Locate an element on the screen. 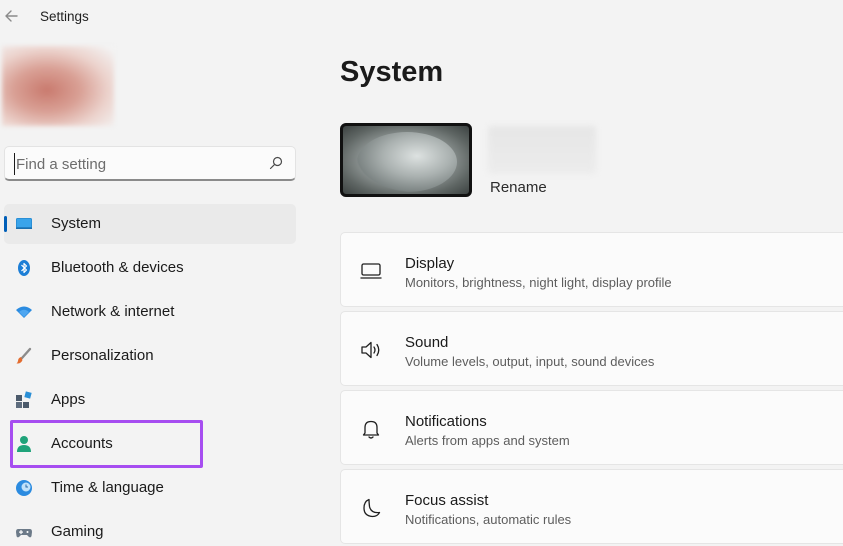 The height and width of the screenshot is (546, 843). speaker-icon is located at coordinates (370, 350).